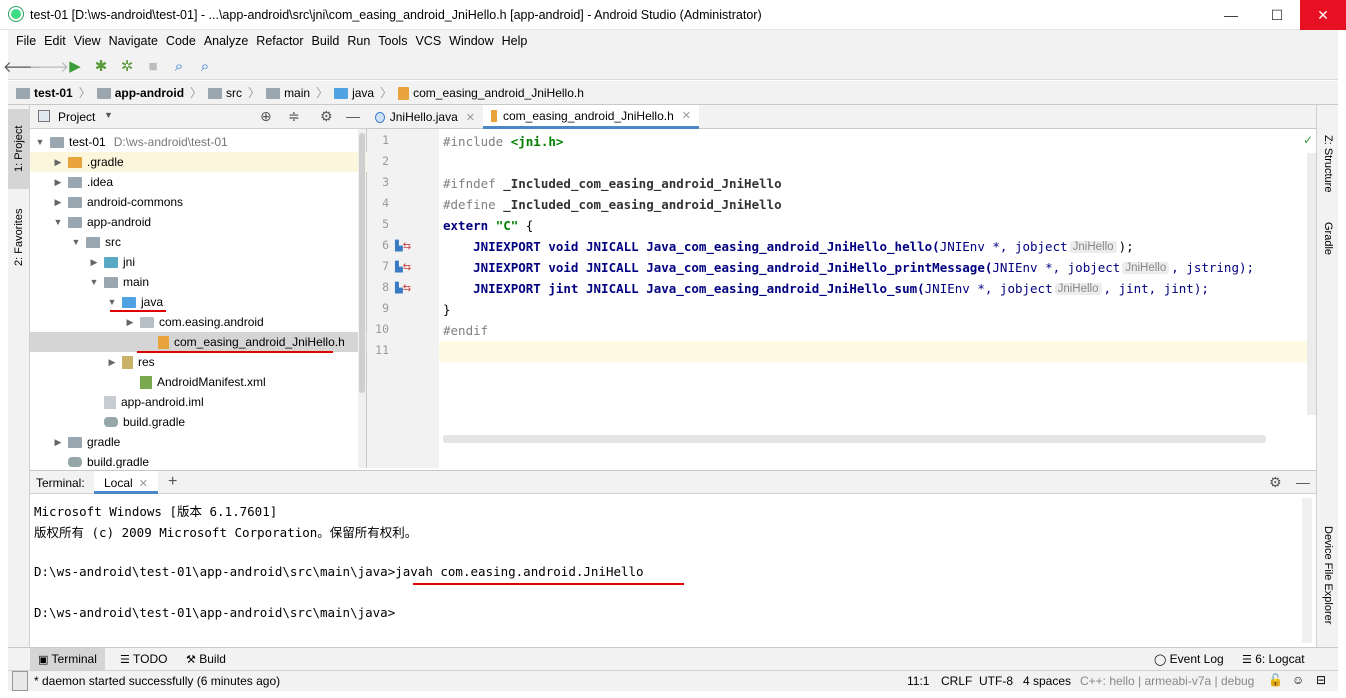 The width and height of the screenshot is (1346, 698). I want to click on tree-item: ▼ src, so click(198, 242).